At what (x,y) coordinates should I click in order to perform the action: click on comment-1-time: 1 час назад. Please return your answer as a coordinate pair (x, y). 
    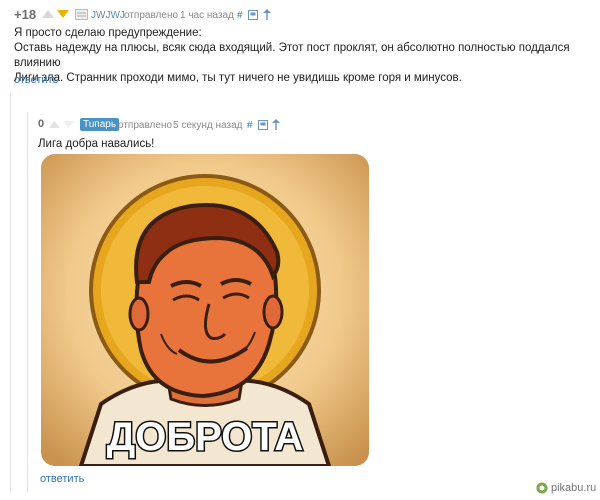
    Looking at the image, I should click on (207, 15).